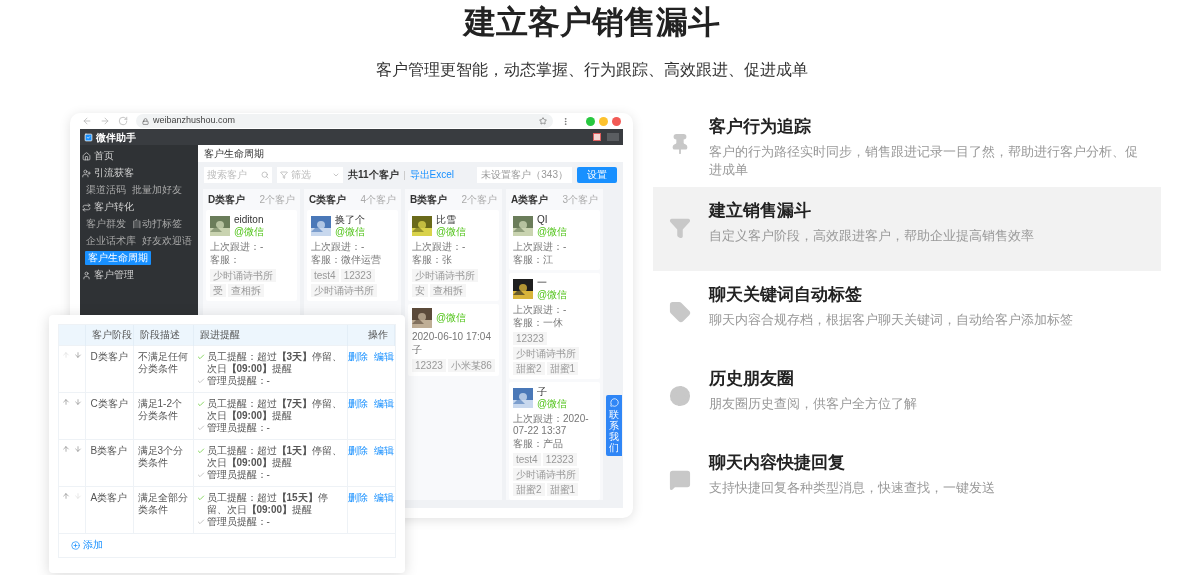  Describe the element at coordinates (613, 137) in the screenshot. I see `user-menu` at that location.